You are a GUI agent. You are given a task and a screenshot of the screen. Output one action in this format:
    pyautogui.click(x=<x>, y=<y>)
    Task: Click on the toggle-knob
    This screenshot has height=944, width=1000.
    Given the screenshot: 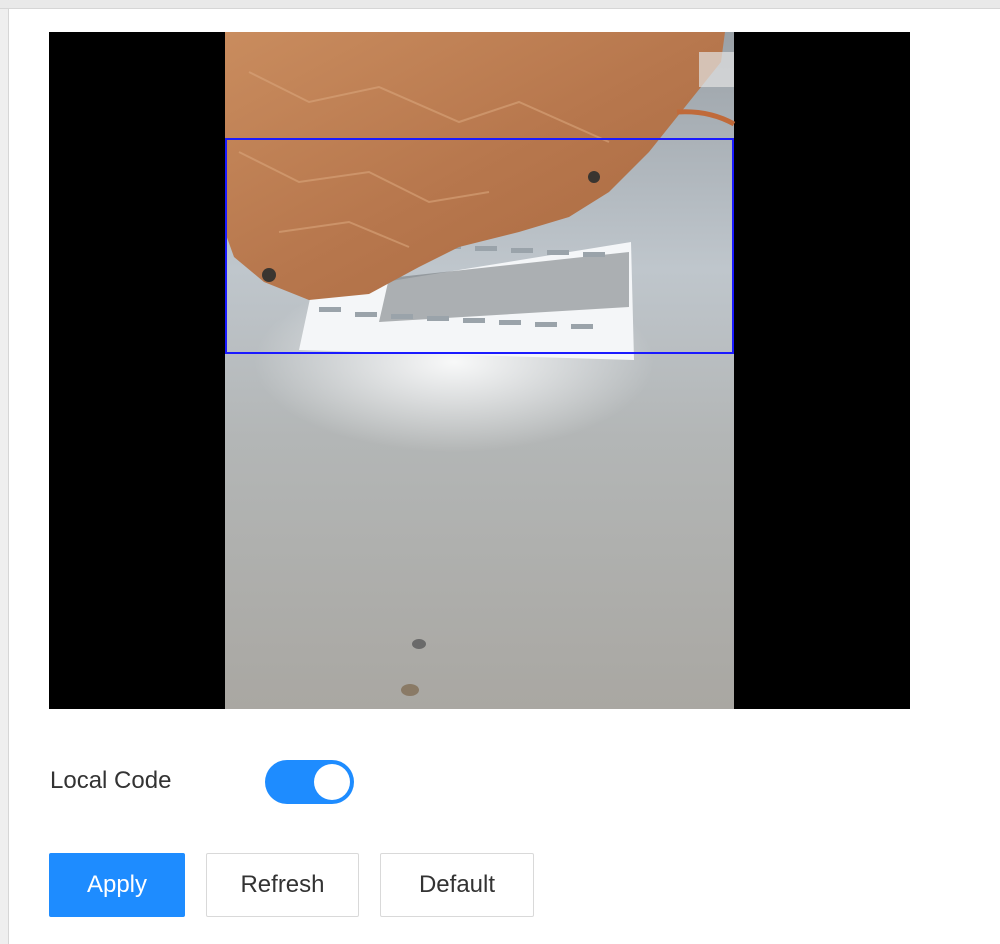 What is the action you would take?
    pyautogui.click(x=332, y=782)
    